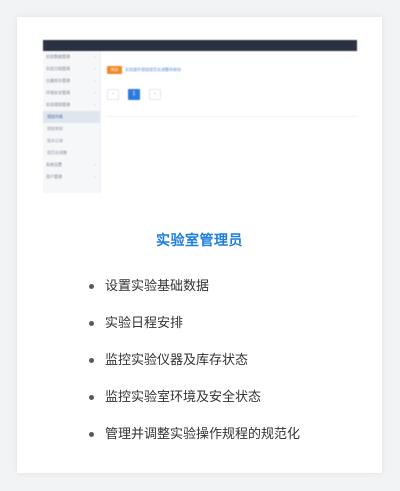 The width and height of the screenshot is (400, 491). I want to click on divider, so click(232, 116).